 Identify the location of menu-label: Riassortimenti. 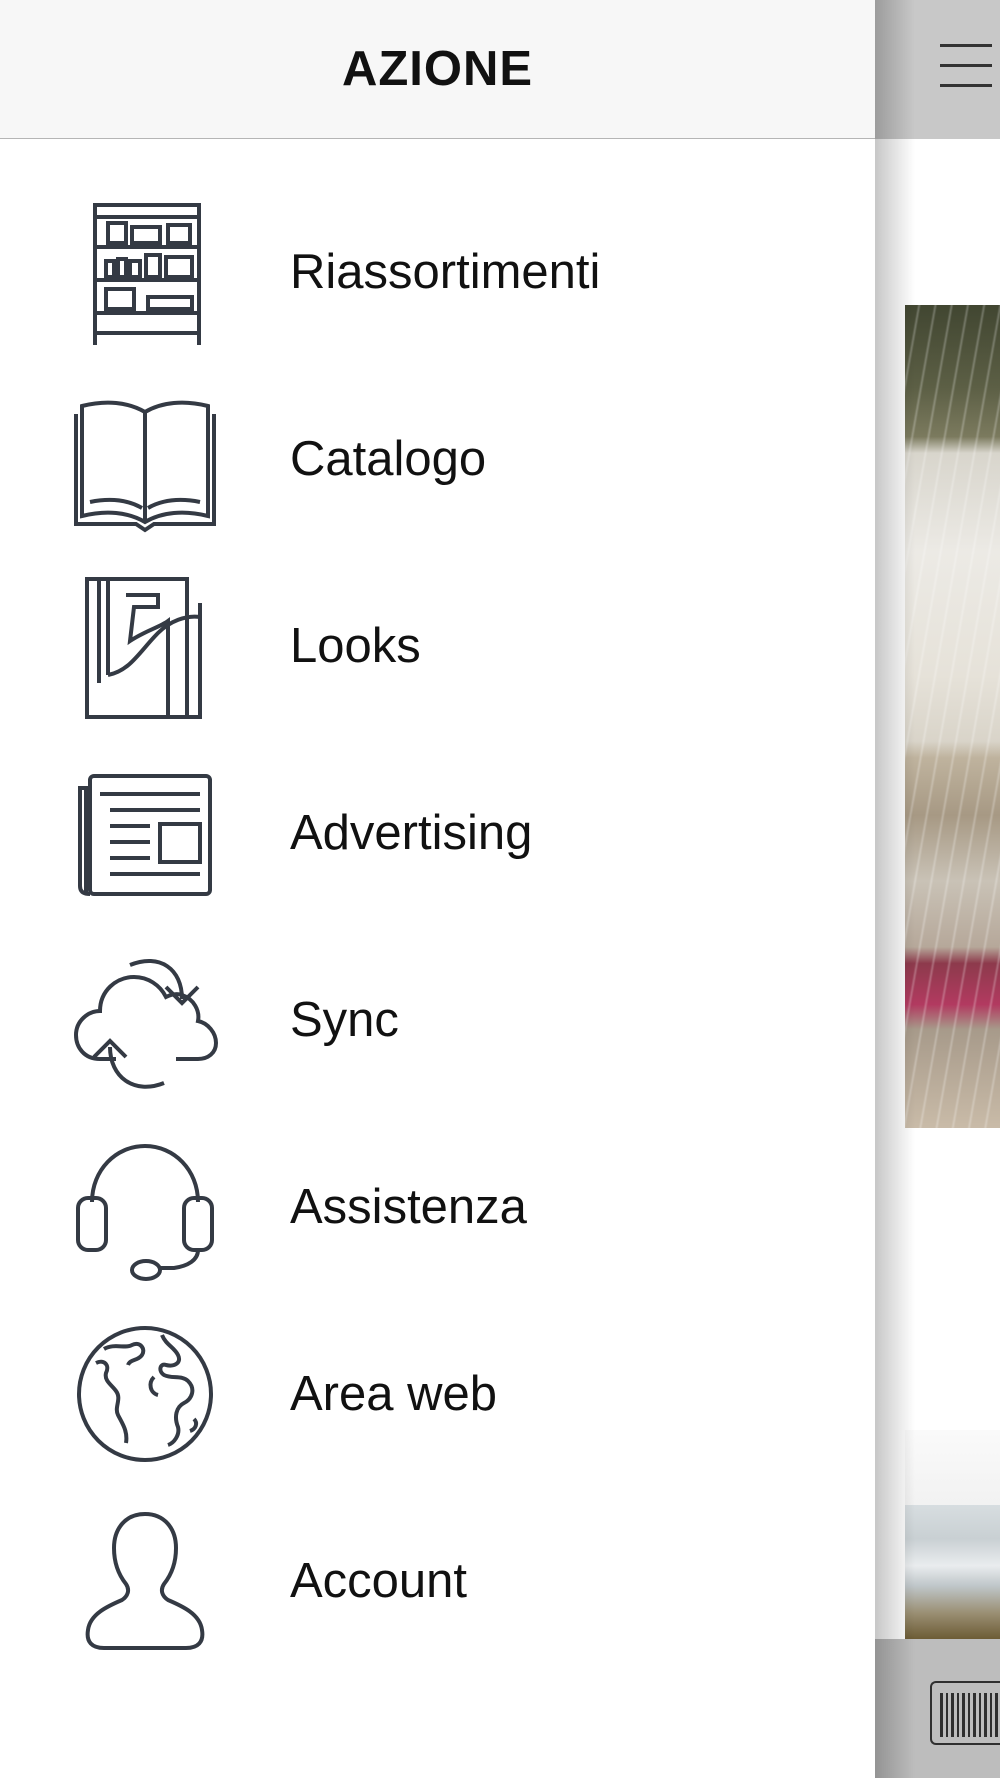
(445, 271).